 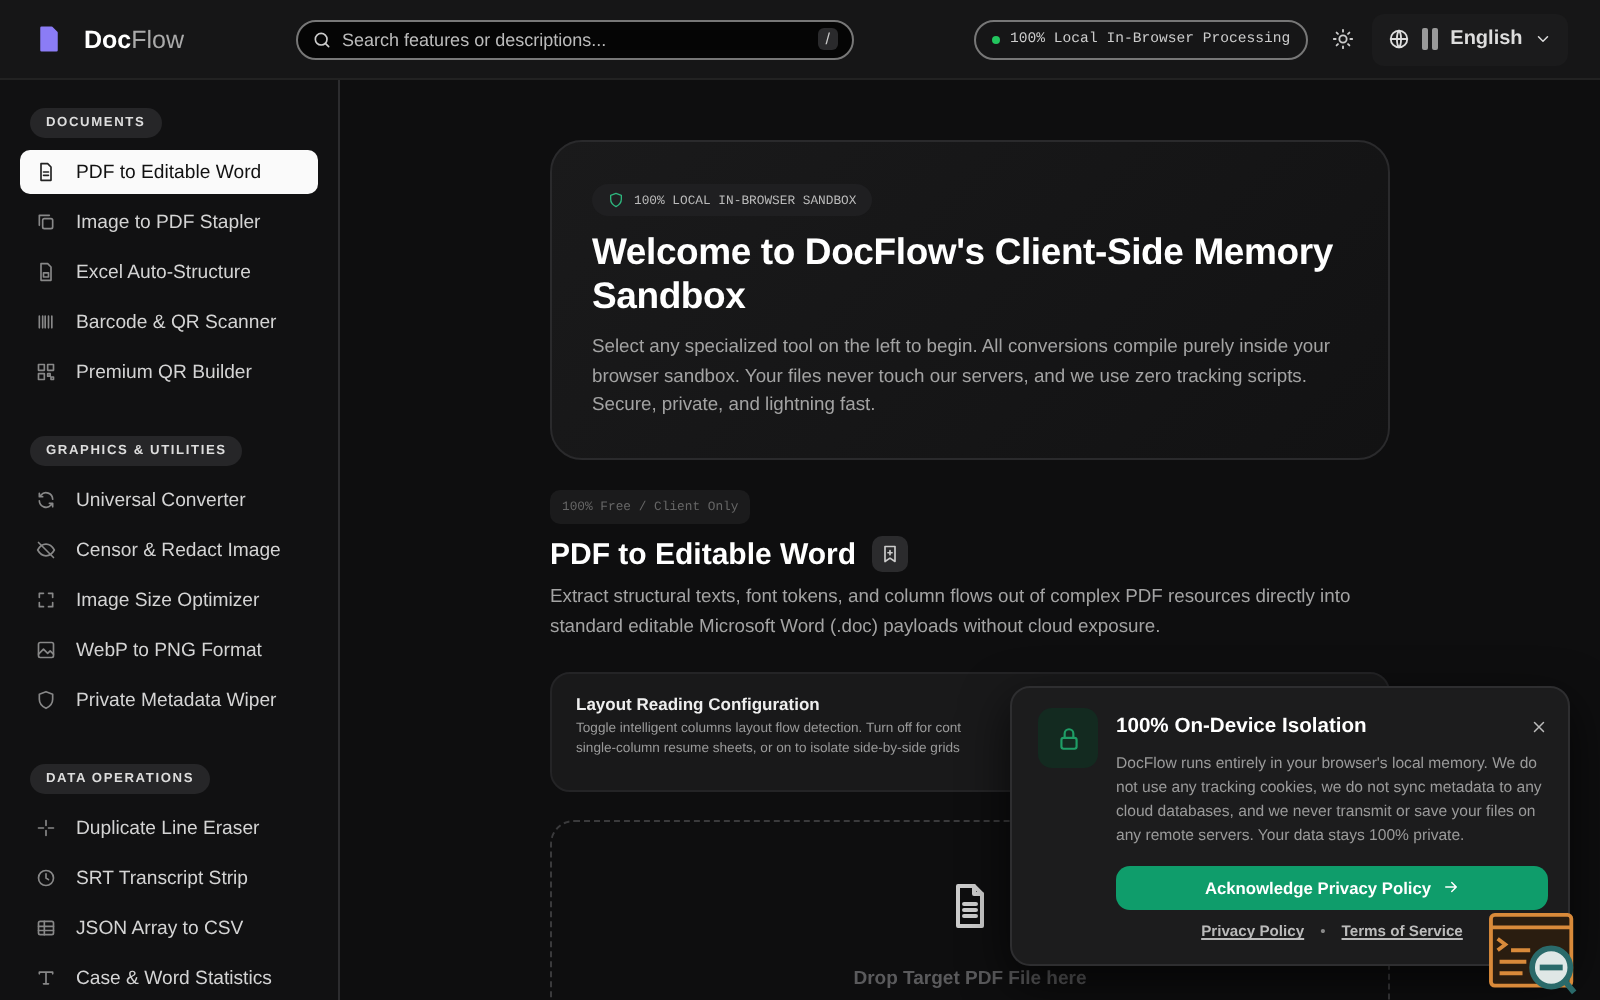 What do you see at coordinates (169, 322) in the screenshot?
I see `sidebar-item: Barcode & QR Scanner` at bounding box center [169, 322].